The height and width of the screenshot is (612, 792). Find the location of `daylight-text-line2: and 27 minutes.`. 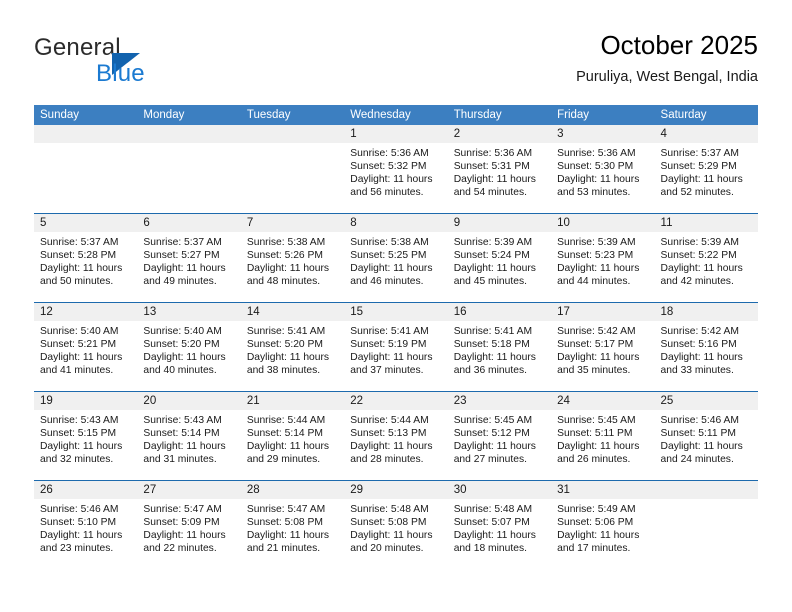

daylight-text-line2: and 27 minutes. is located at coordinates (490, 460).